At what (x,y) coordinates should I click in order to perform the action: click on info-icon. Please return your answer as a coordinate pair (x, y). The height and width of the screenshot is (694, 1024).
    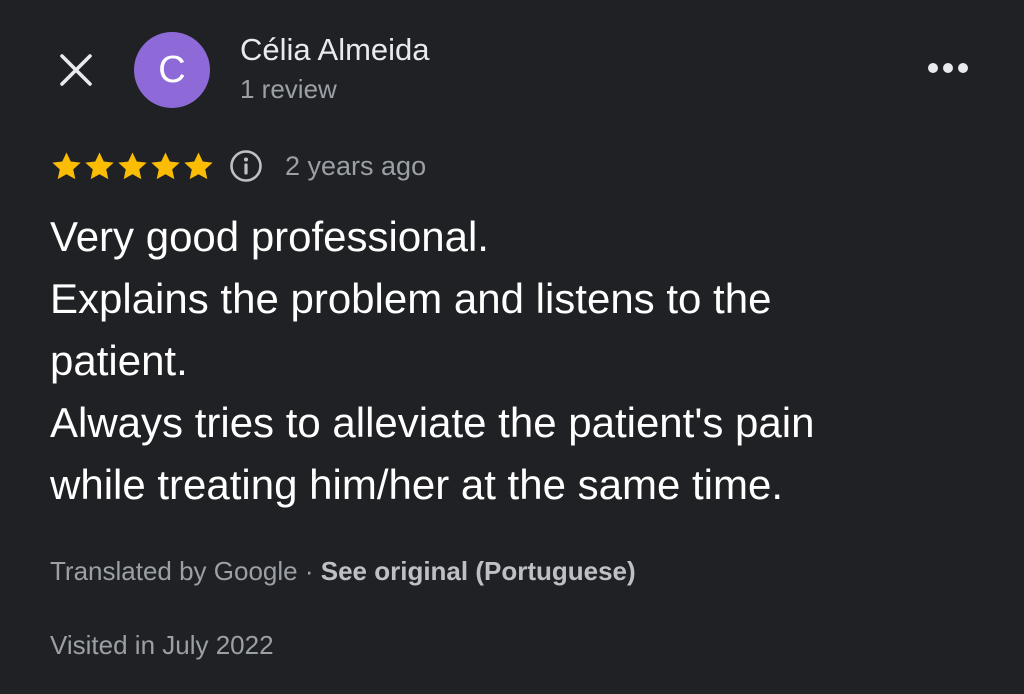
    Looking at the image, I should click on (246, 166).